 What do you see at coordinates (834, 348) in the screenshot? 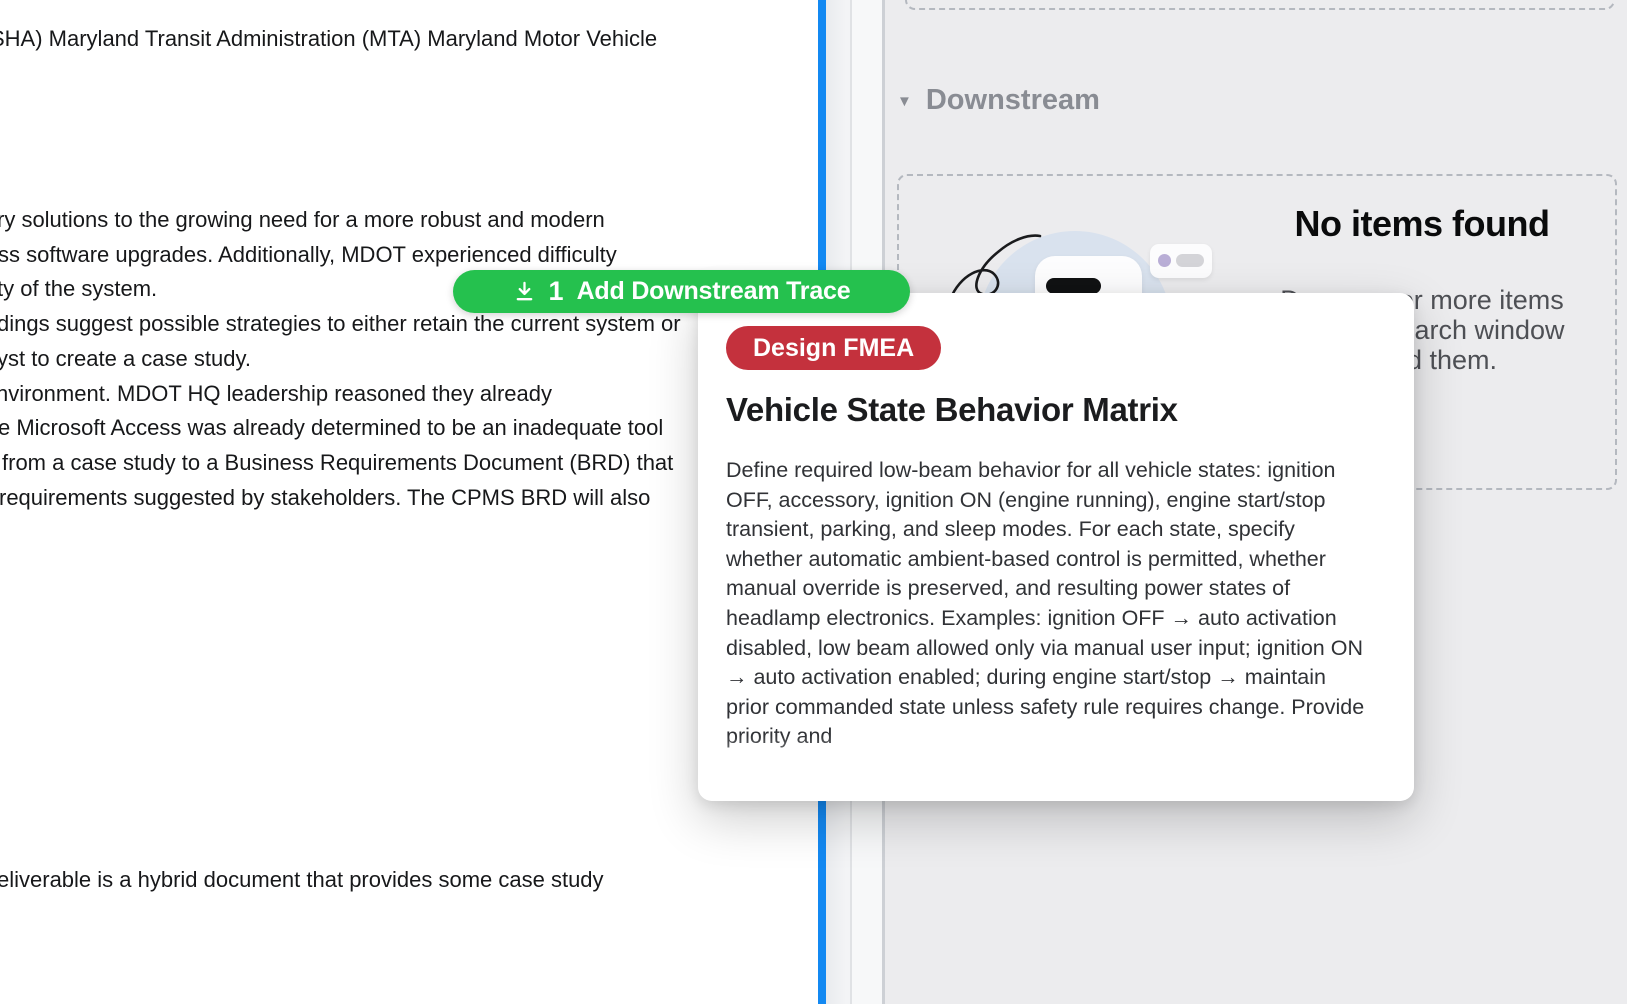
I see `item-type-badge: Design FMEA` at bounding box center [834, 348].